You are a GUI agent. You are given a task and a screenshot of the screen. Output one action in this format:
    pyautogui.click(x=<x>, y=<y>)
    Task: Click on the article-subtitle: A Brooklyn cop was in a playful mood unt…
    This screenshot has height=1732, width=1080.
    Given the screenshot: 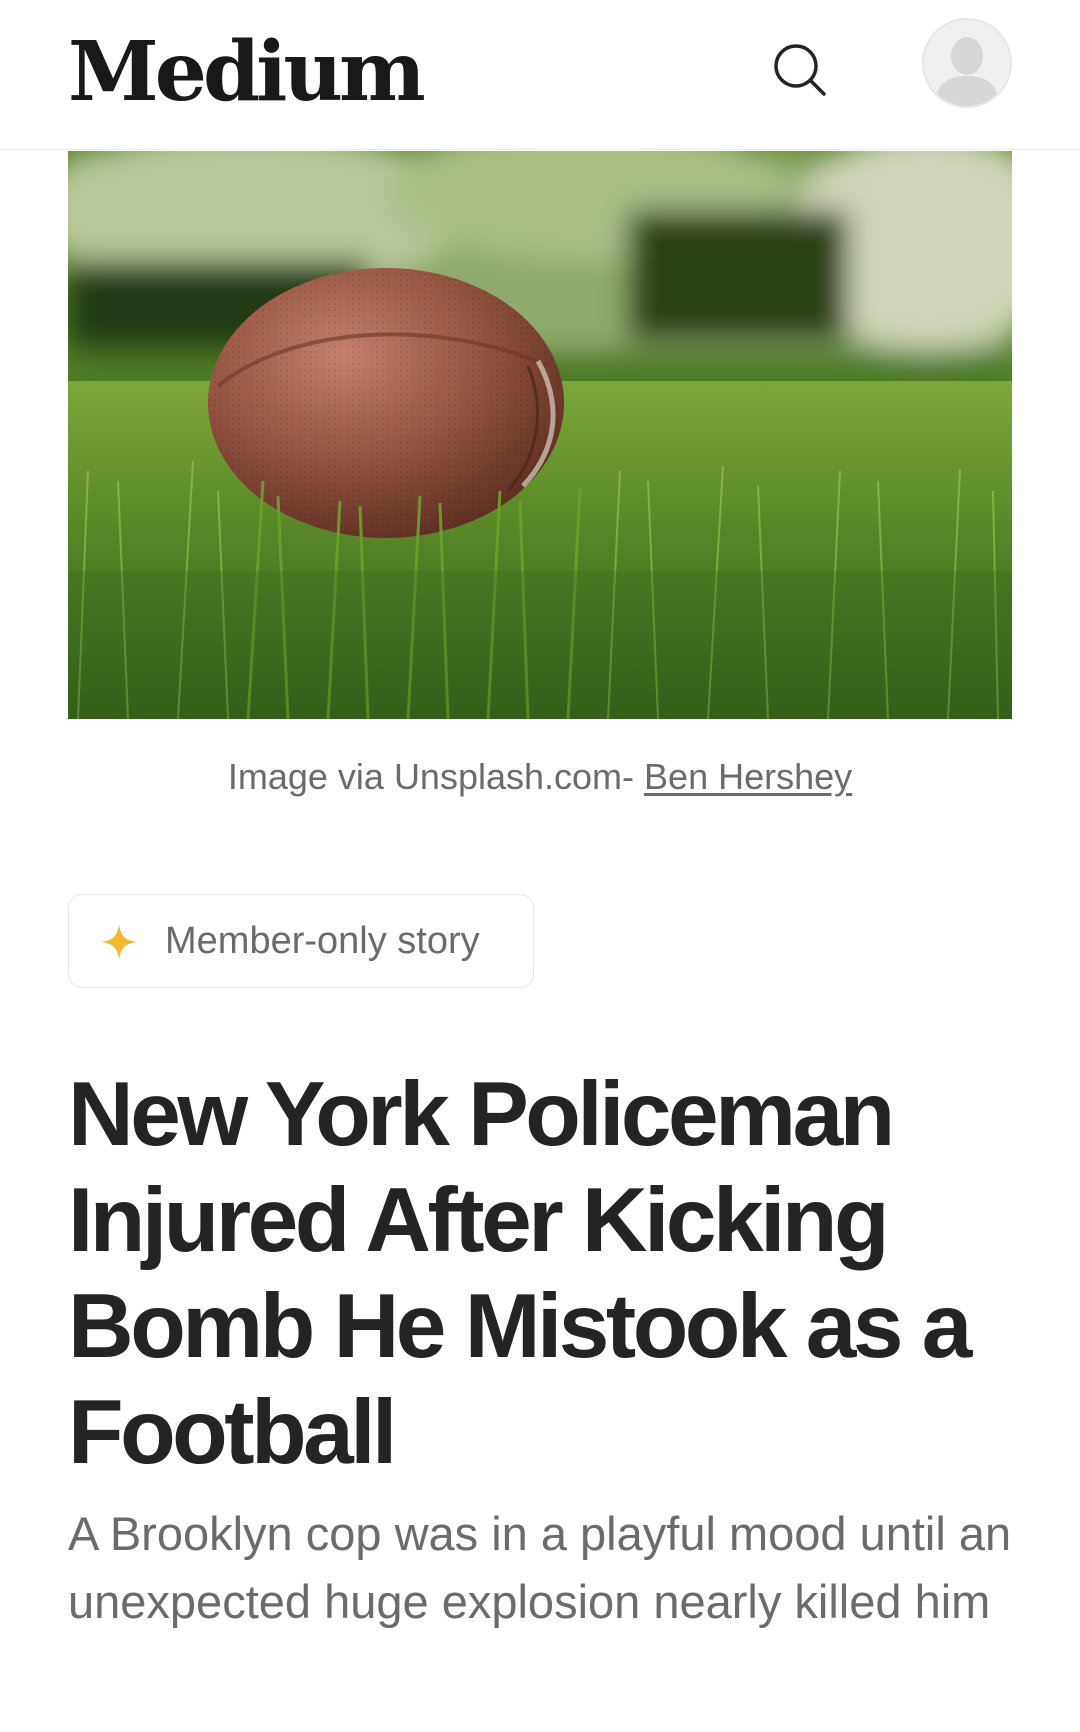 What is the action you would take?
    pyautogui.click(x=540, y=1567)
    